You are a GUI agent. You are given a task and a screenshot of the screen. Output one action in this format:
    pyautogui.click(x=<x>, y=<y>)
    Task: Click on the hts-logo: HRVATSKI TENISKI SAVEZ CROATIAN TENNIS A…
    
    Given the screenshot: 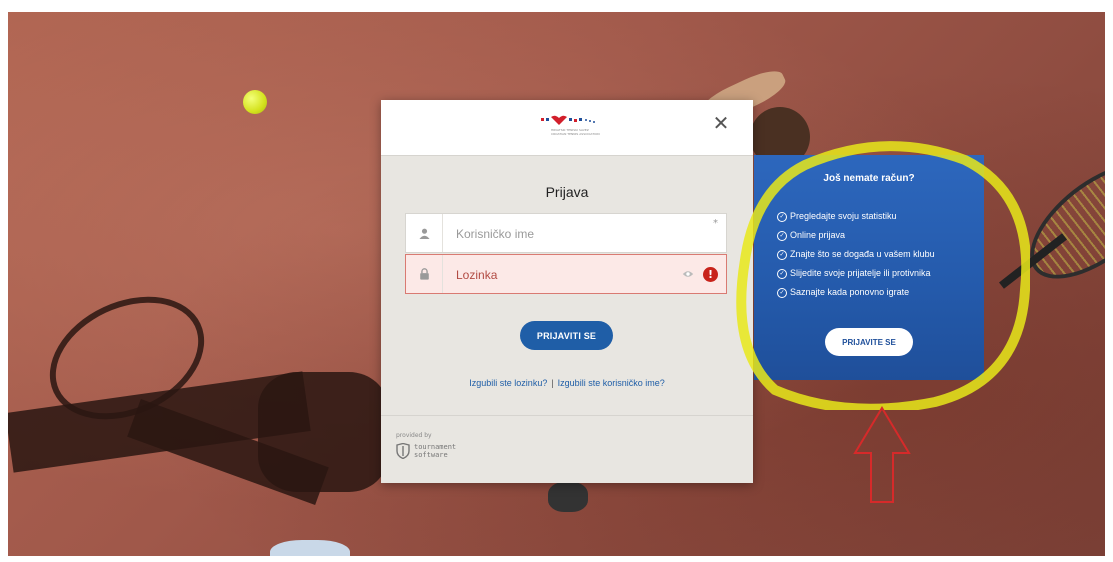 What is the action you would take?
    pyautogui.click(x=570, y=125)
    